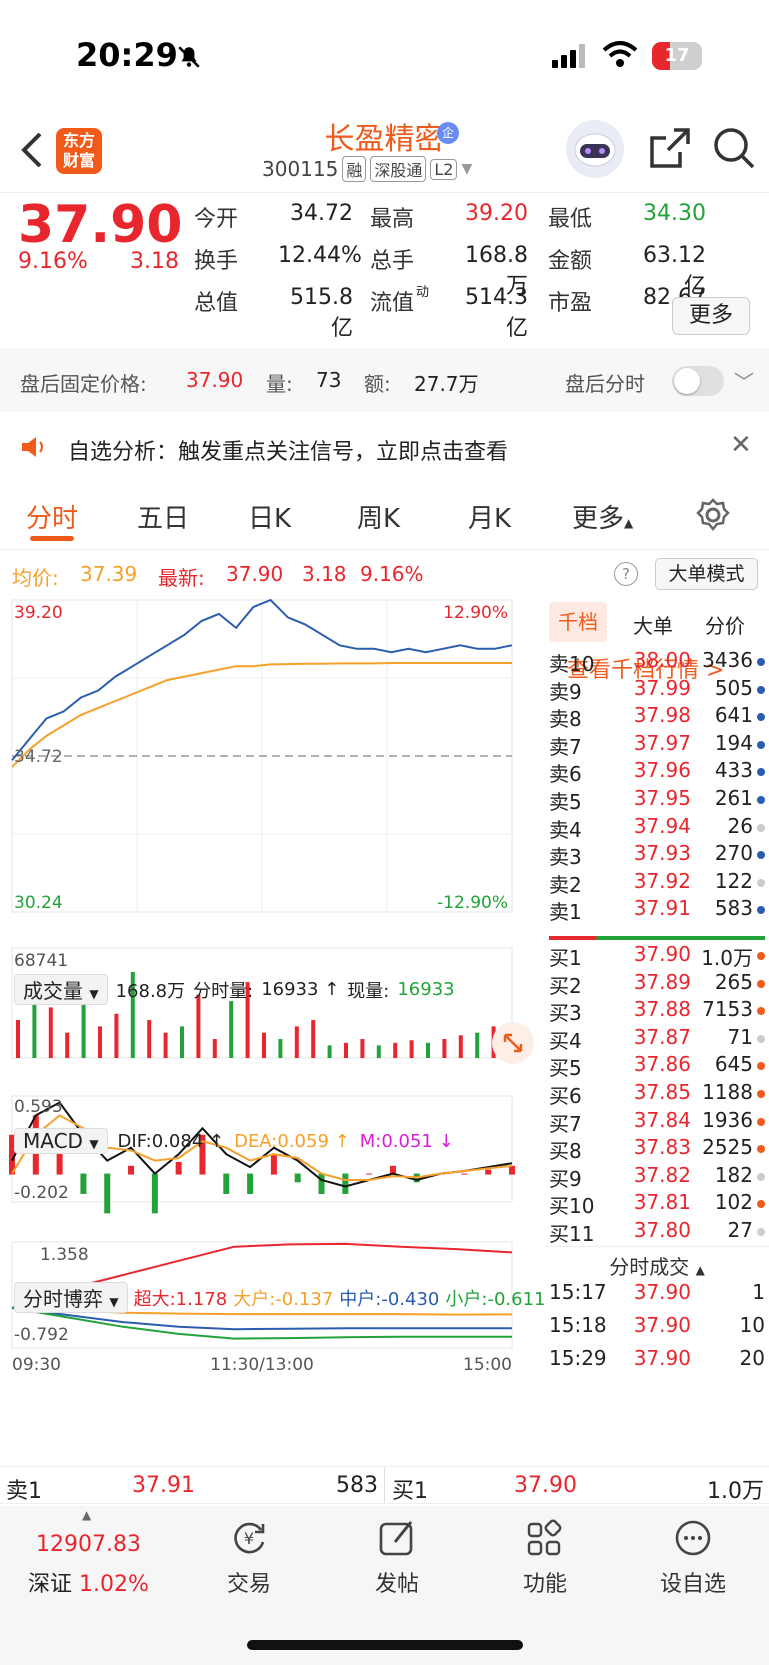 Image resolution: width=769 pixels, height=1665 pixels. I want to click on level-price: 37.83, so click(662, 1147).